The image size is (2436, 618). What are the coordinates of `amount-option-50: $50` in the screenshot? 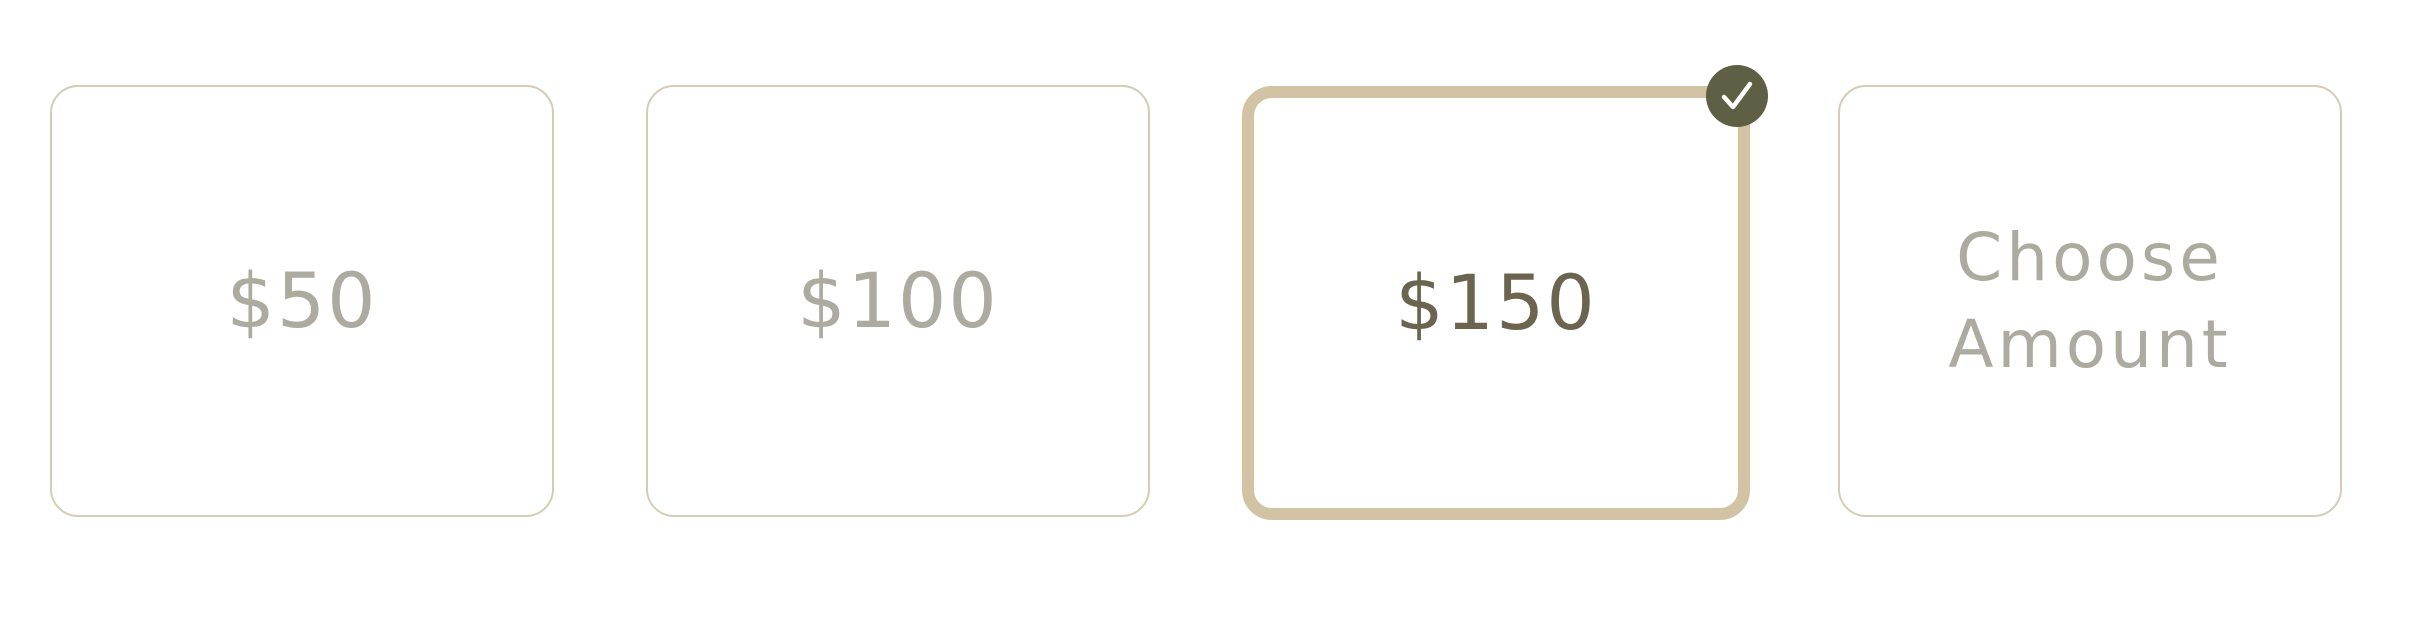 It's located at (302, 301).